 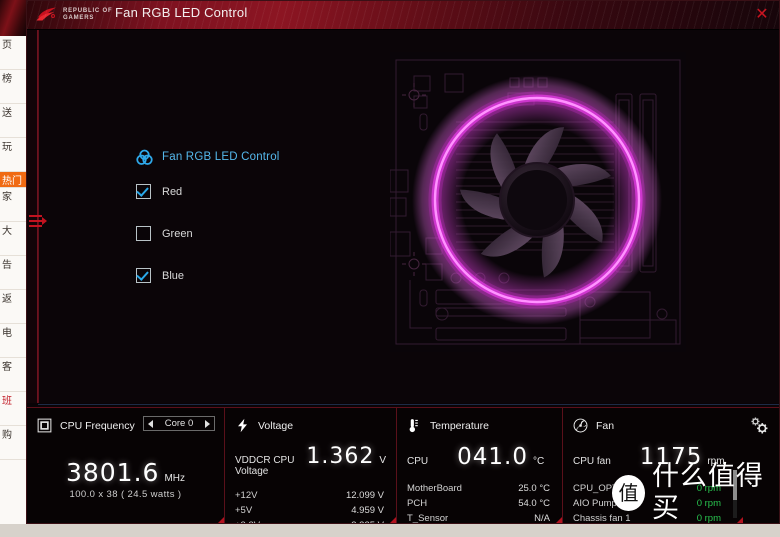 I want to click on checkbox-row-blue: Blue, so click(x=251, y=275).